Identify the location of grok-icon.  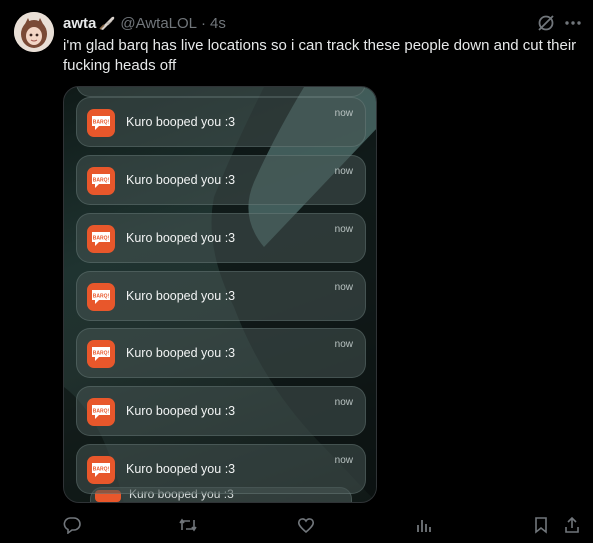
(546, 23).